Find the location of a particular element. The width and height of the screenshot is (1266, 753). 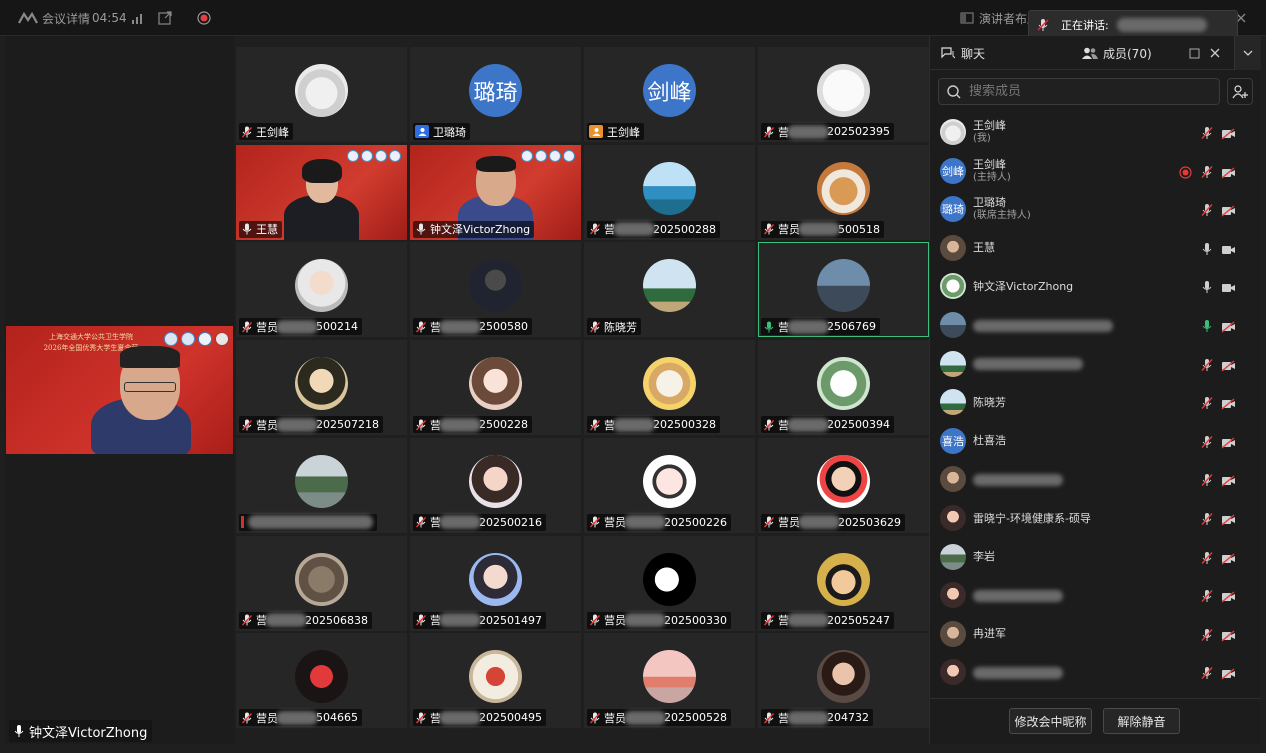

participant-tile: 剑峰 王剑峰 is located at coordinates (669, 94).